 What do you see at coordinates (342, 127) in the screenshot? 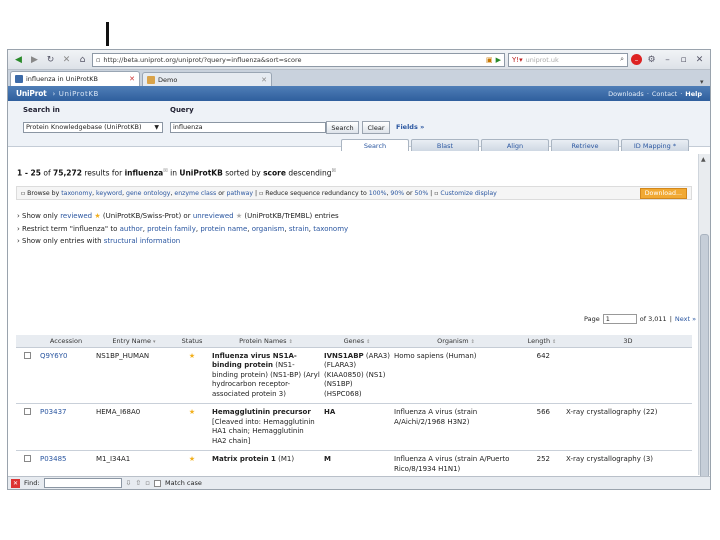
I see `search-button: Search` at bounding box center [342, 127].